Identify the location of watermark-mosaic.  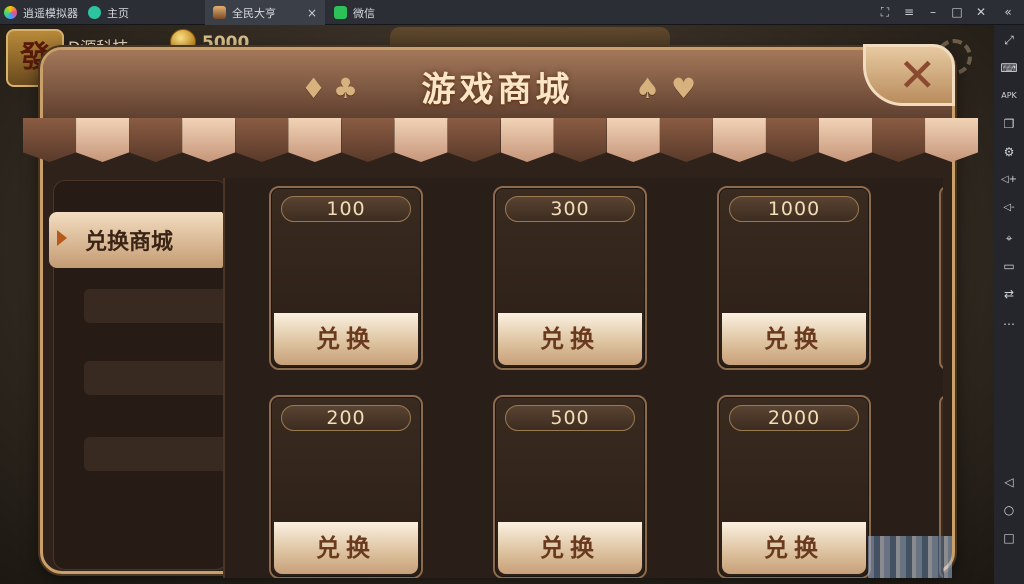
(910, 557).